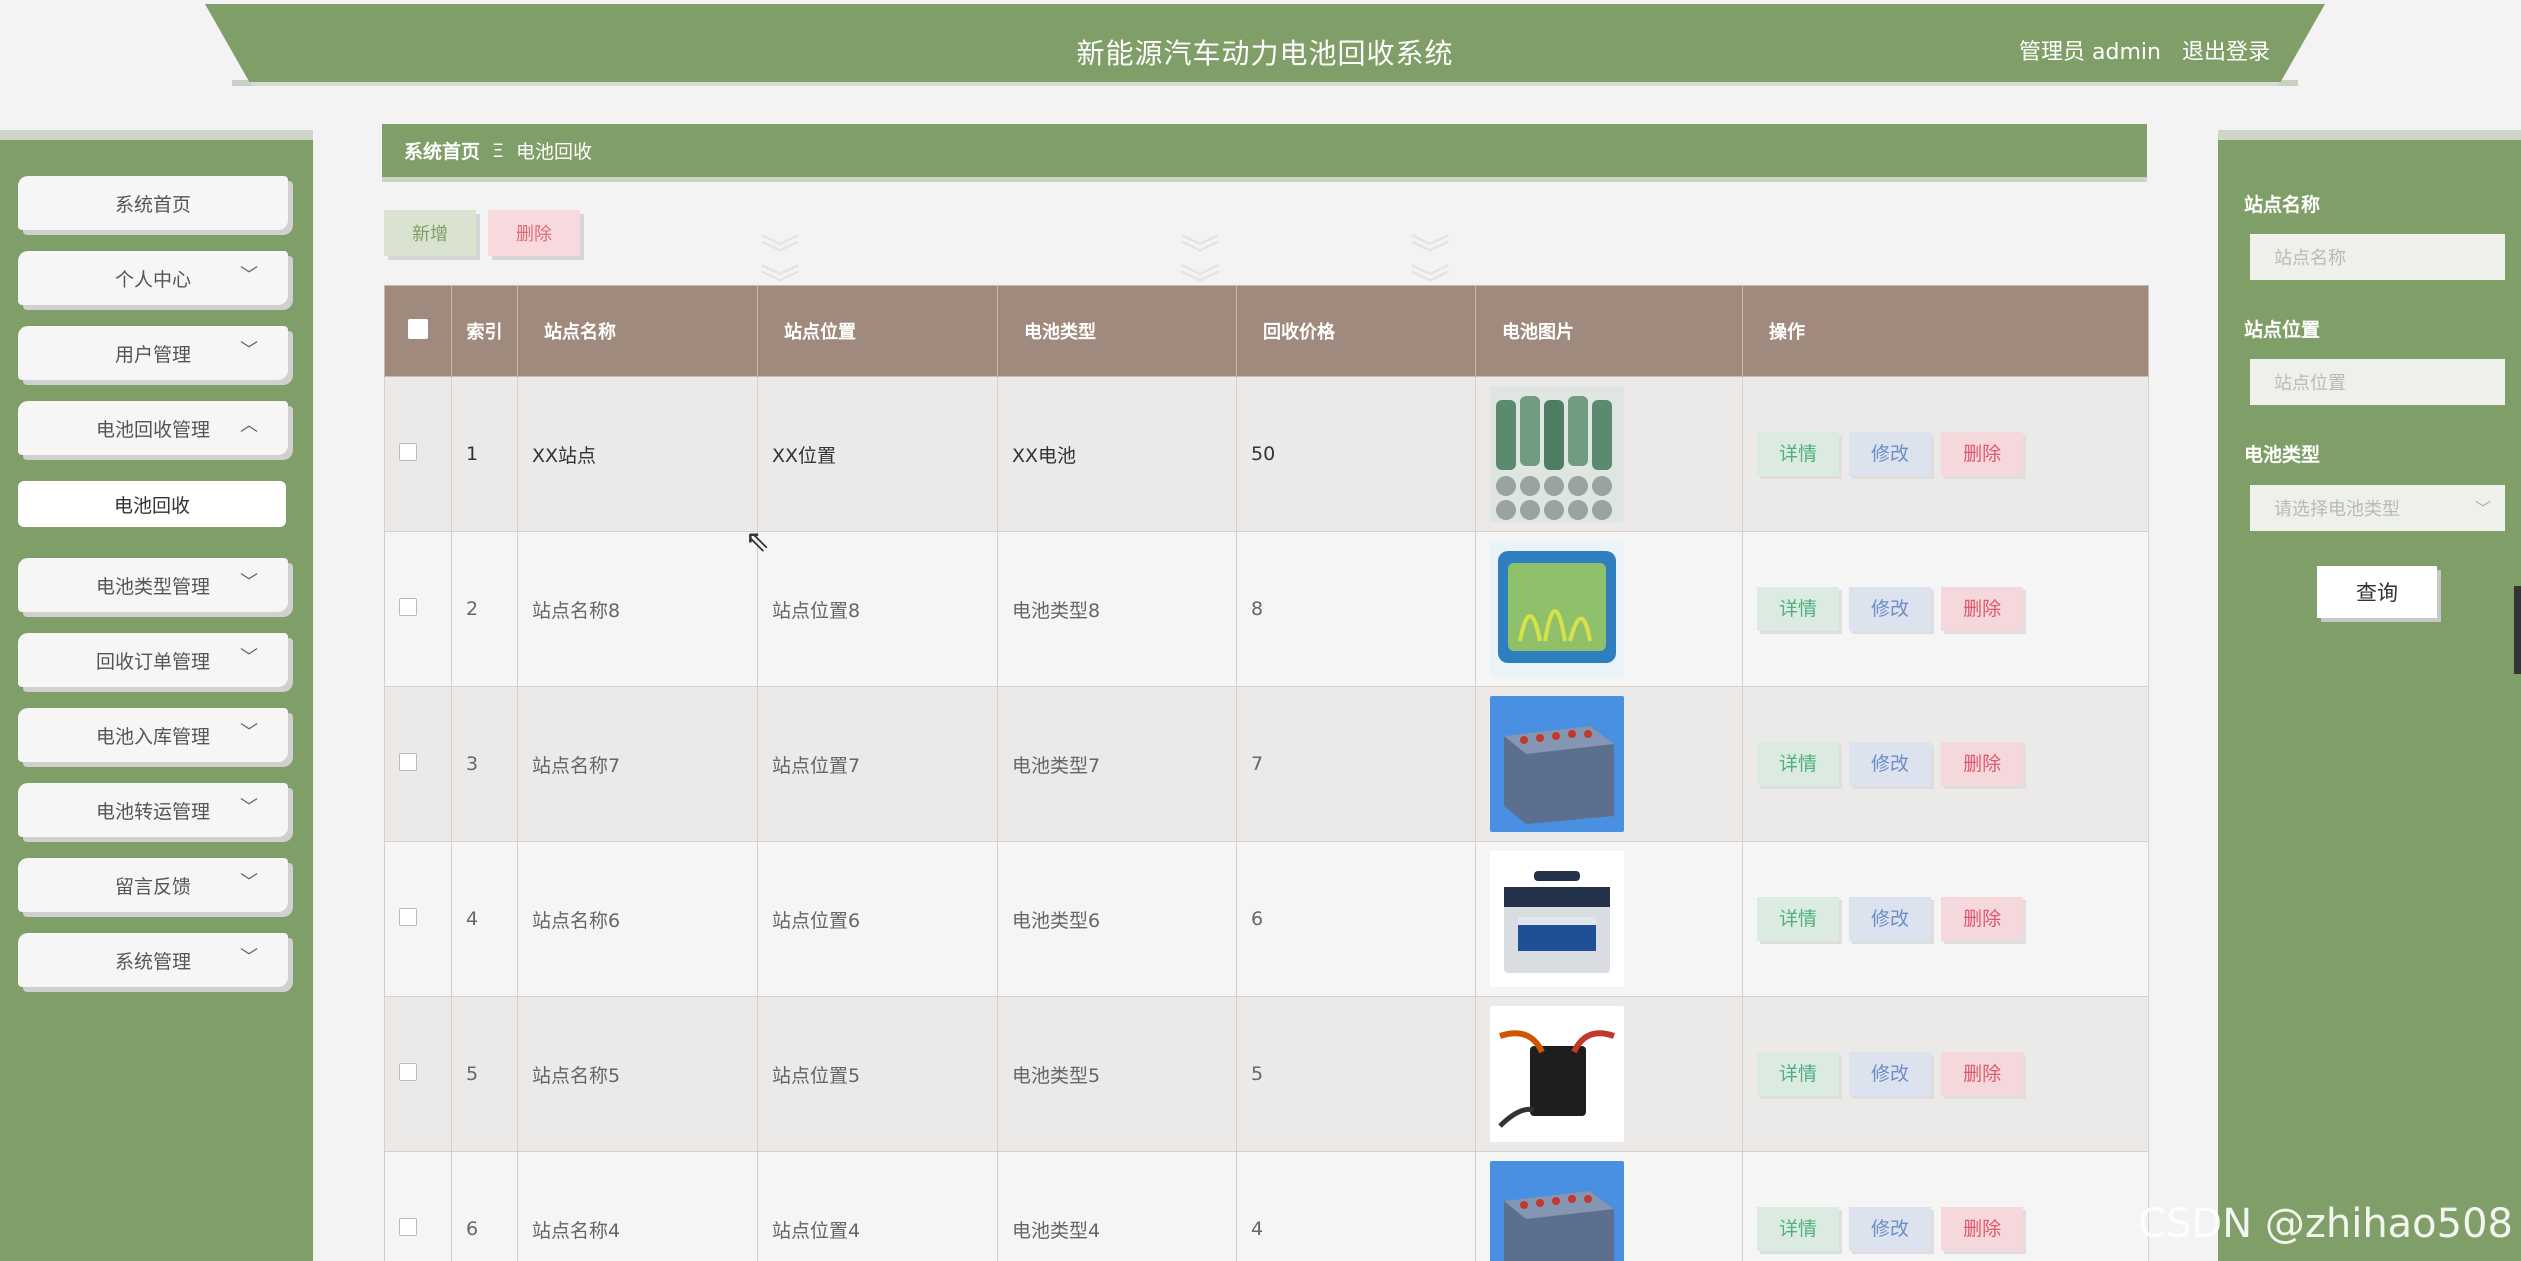  Describe the element at coordinates (152, 504) in the screenshot. I see `sidebar-subitem-battery-recycle: 电池回收` at that location.